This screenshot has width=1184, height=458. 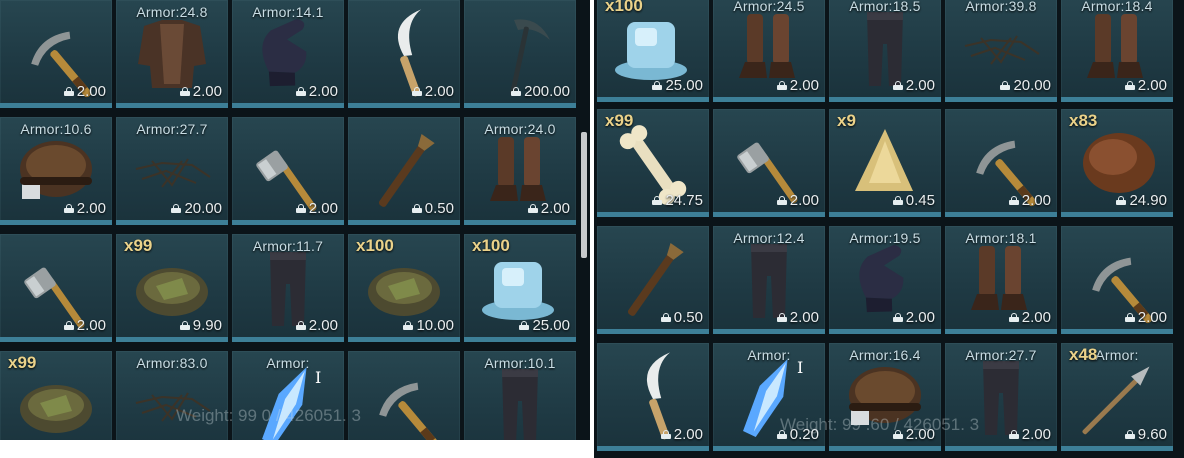 What do you see at coordinates (1117, 163) in the screenshot?
I see `inventory-slot: x83 24.90` at bounding box center [1117, 163].